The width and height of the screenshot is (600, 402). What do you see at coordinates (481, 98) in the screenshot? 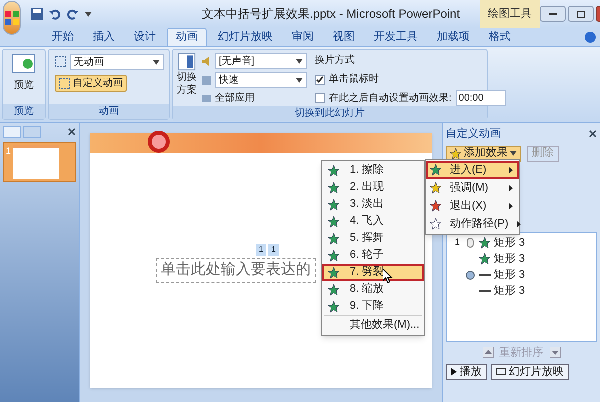
I see `time-spinner: 00:00` at bounding box center [481, 98].